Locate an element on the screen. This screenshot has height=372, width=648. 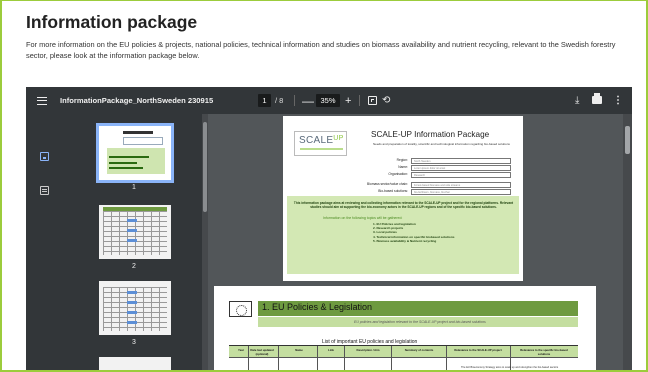
page1-title: SCALE-UP Information Package is located at coordinates (430, 134).